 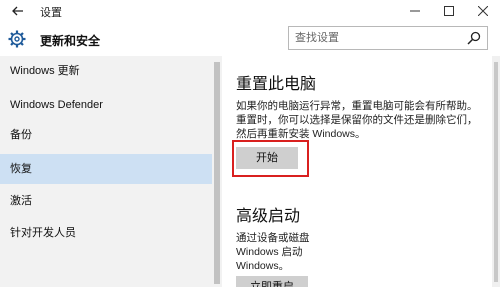 I want to click on content-scrollbar, so click(x=496, y=172).